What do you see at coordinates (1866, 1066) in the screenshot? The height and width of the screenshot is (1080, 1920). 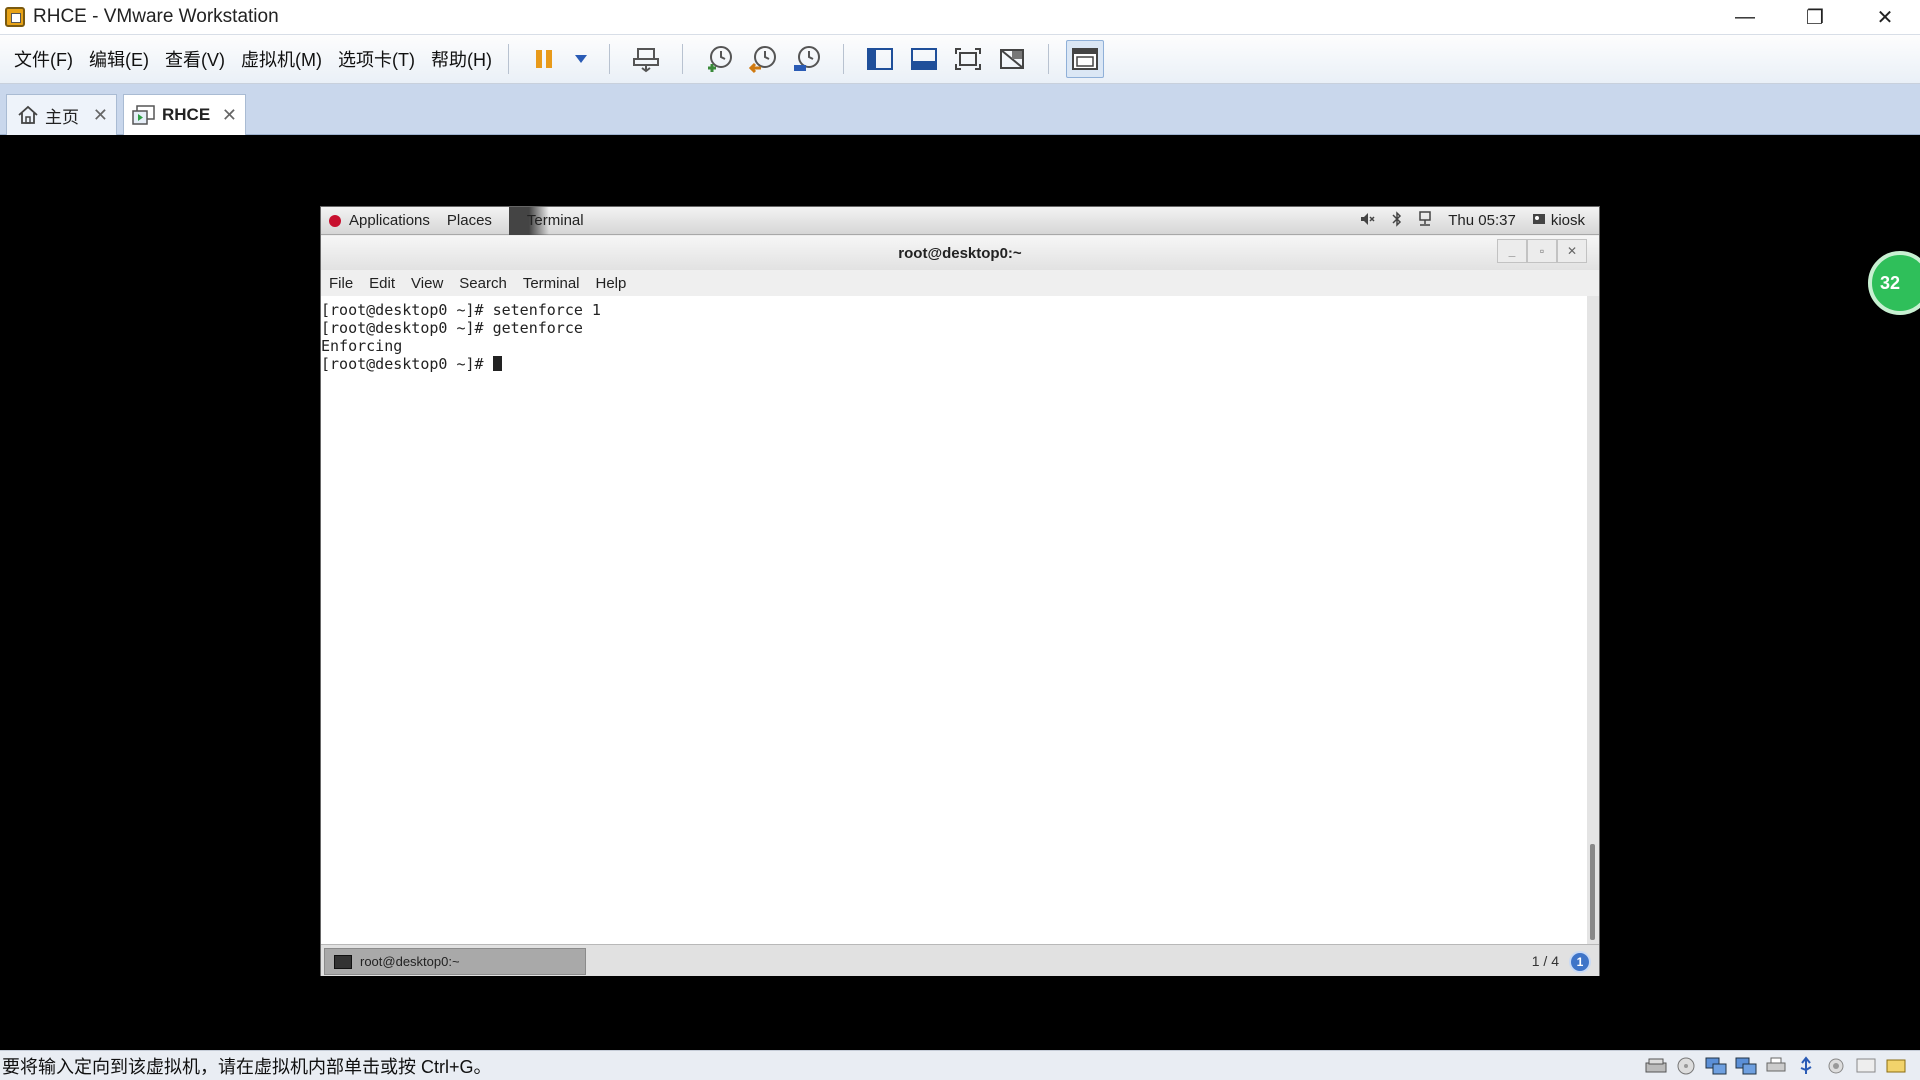 I see `display-icon` at bounding box center [1866, 1066].